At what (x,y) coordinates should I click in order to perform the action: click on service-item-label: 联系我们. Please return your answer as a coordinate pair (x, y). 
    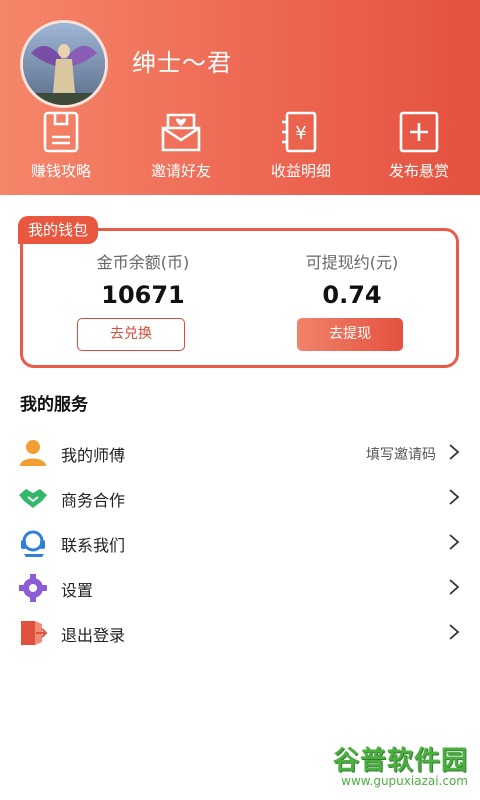
    Looking at the image, I should click on (93, 545).